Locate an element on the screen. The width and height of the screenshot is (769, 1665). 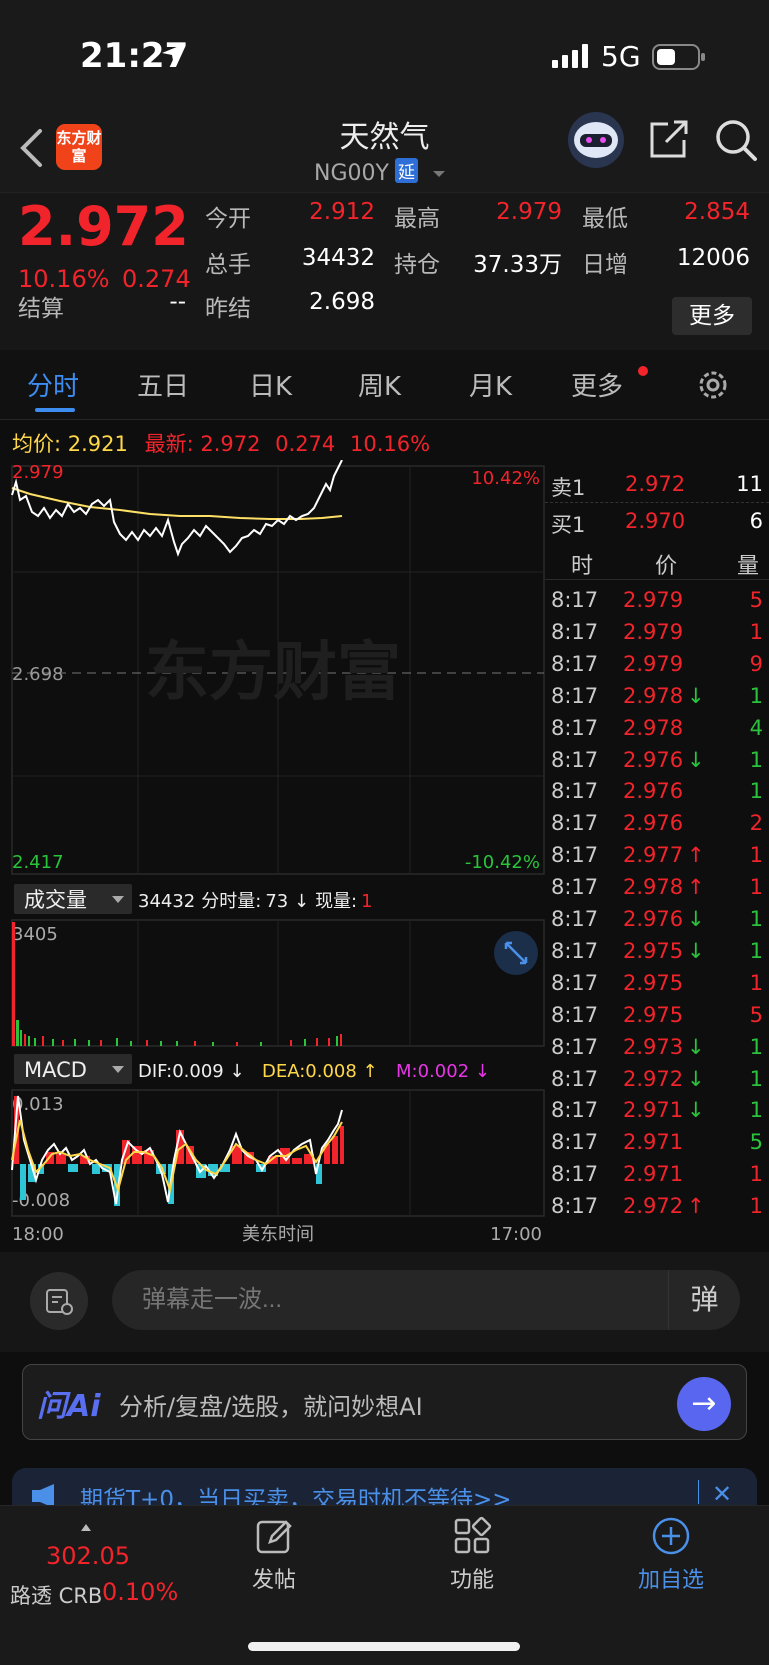
functions-label: 功能 is located at coordinates (471, 1580).